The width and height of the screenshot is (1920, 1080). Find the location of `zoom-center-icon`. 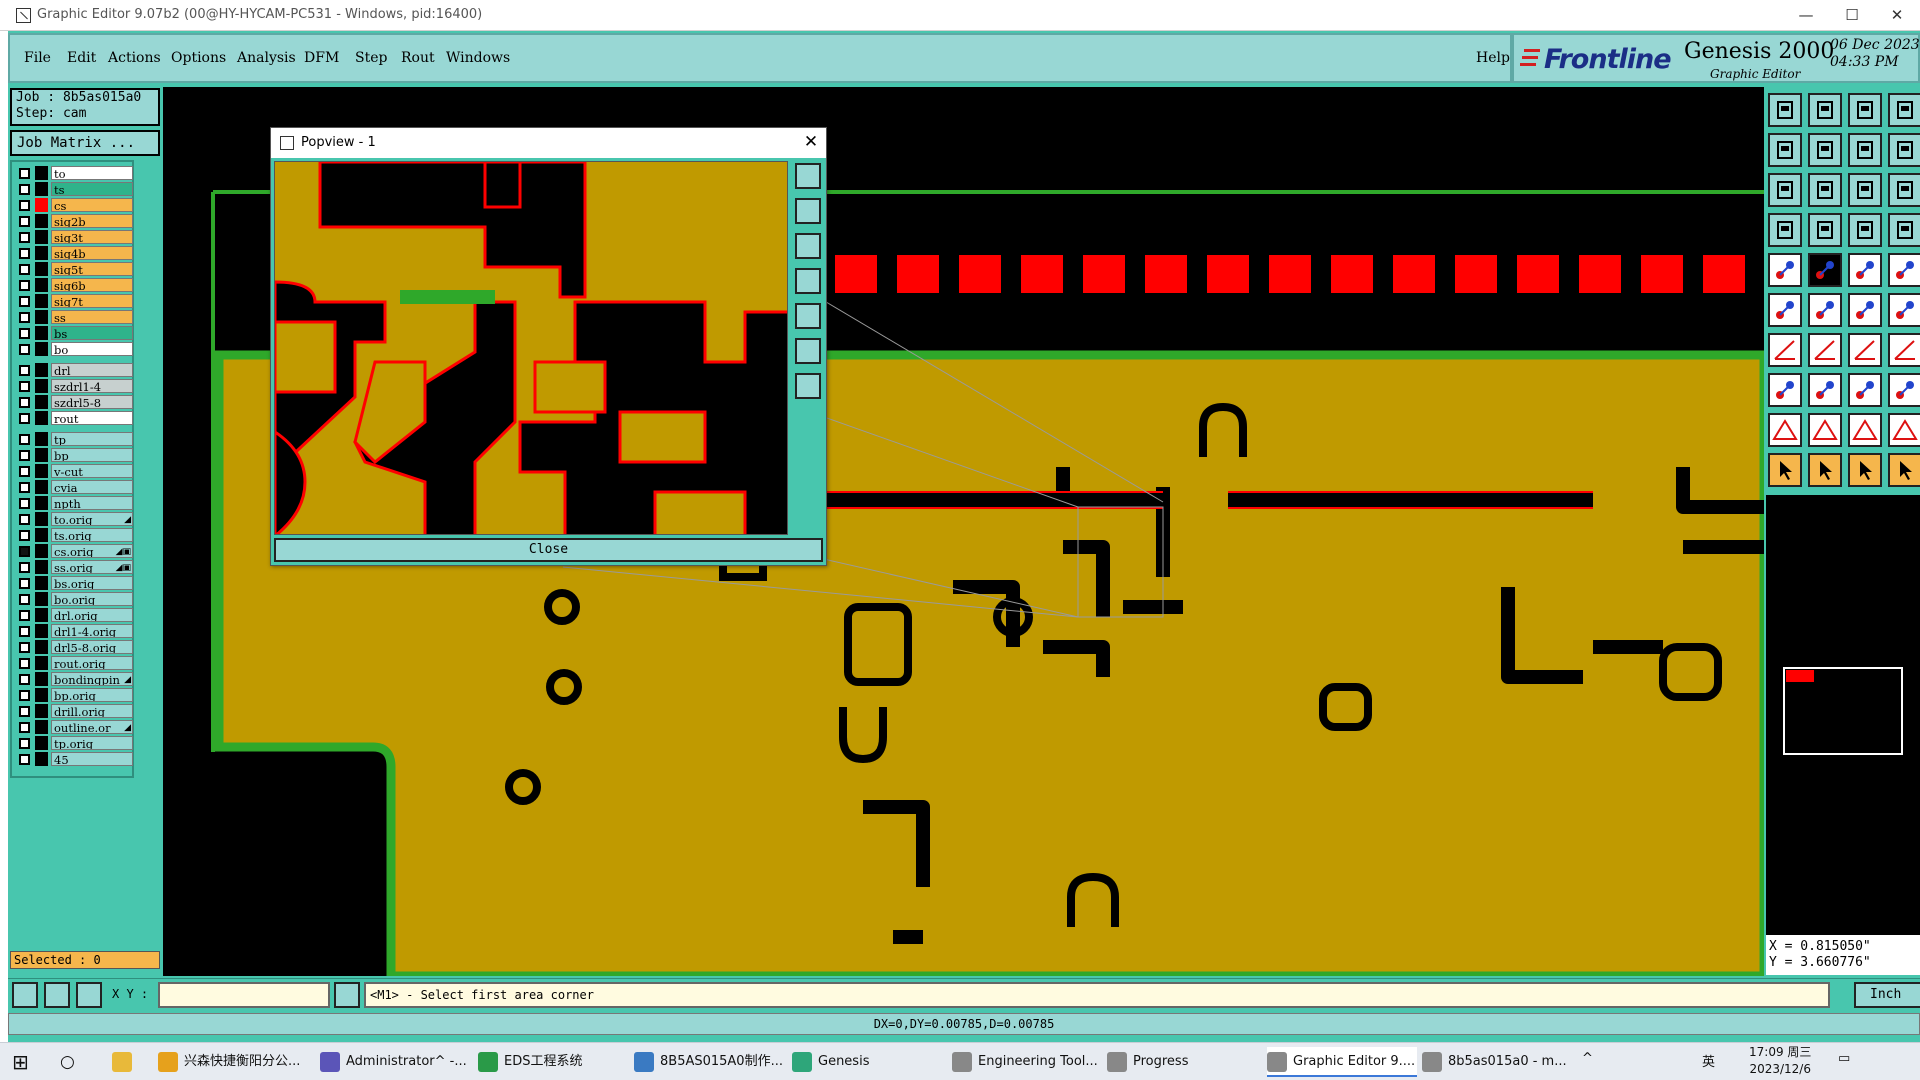

zoom-center-icon is located at coordinates (1825, 190).